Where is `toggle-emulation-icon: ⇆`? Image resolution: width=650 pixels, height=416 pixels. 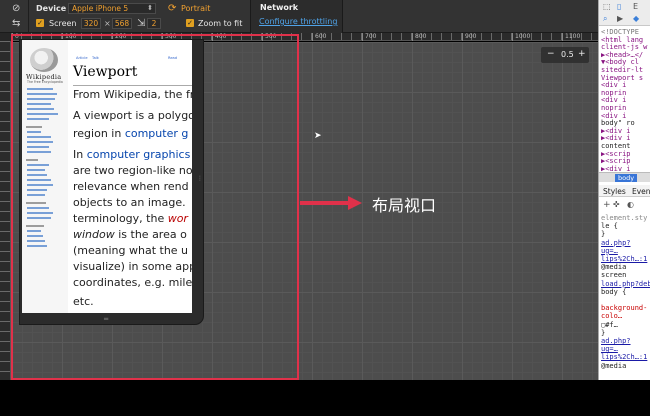
toggle-emulation-icon: ⇆ is located at coordinates (16, 24).